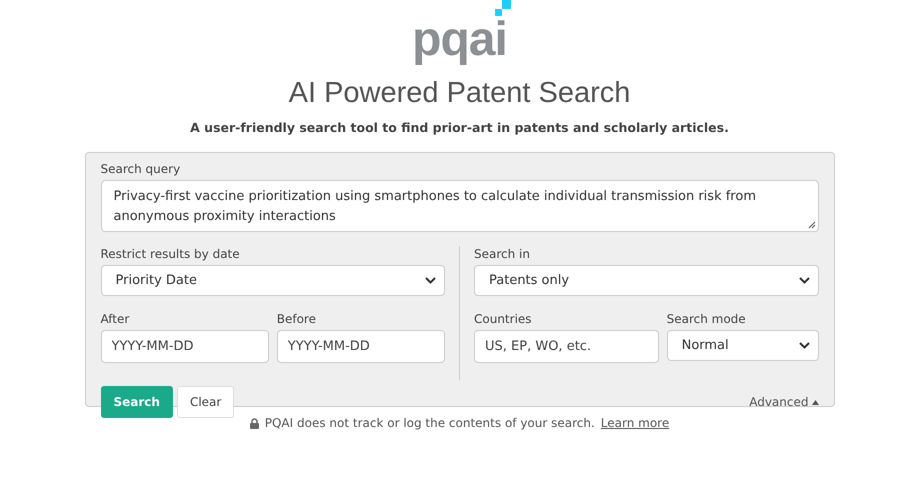 This screenshot has width=919, height=489. Describe the element at coordinates (115, 319) in the screenshot. I see `field-label: After` at that location.